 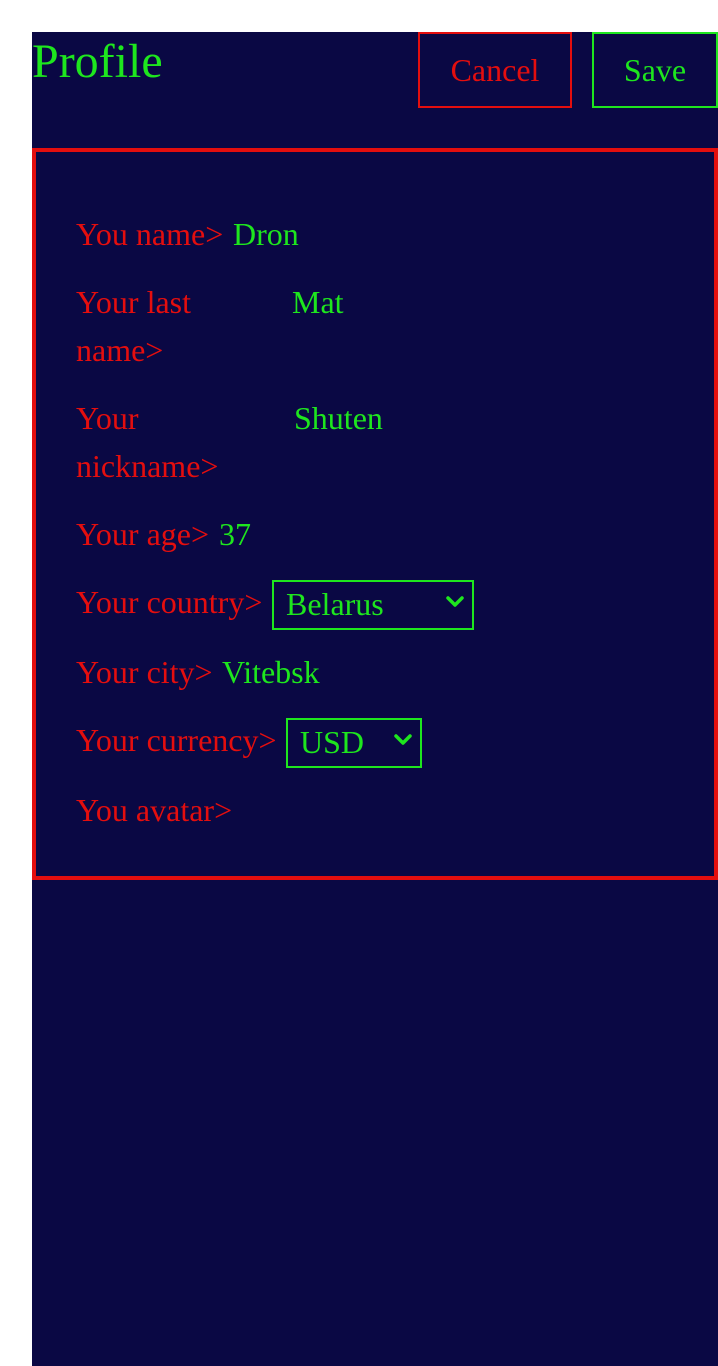 What do you see at coordinates (655, 70) in the screenshot?
I see `save-button: Save` at bounding box center [655, 70].